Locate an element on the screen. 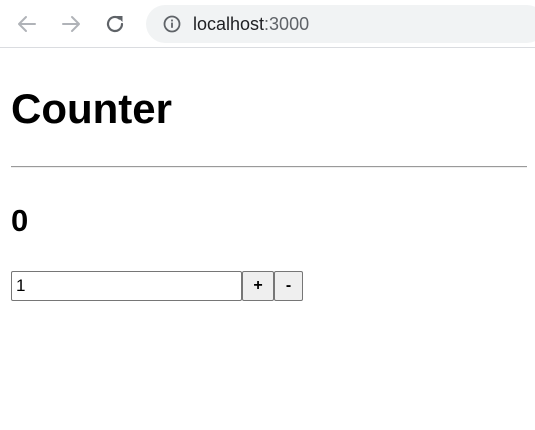 The height and width of the screenshot is (430, 535). address-bar: localhost:3000 is located at coordinates (340, 24).